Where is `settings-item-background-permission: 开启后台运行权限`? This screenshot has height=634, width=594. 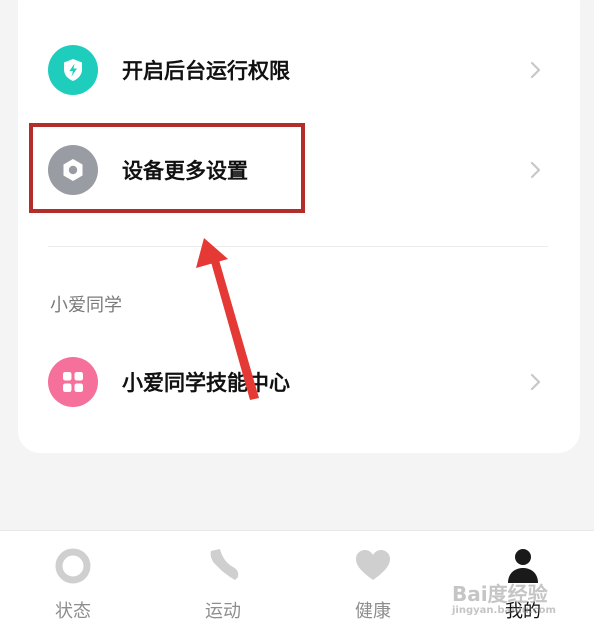
settings-item-background-permission: 开启后台运行权限 is located at coordinates (297, 70).